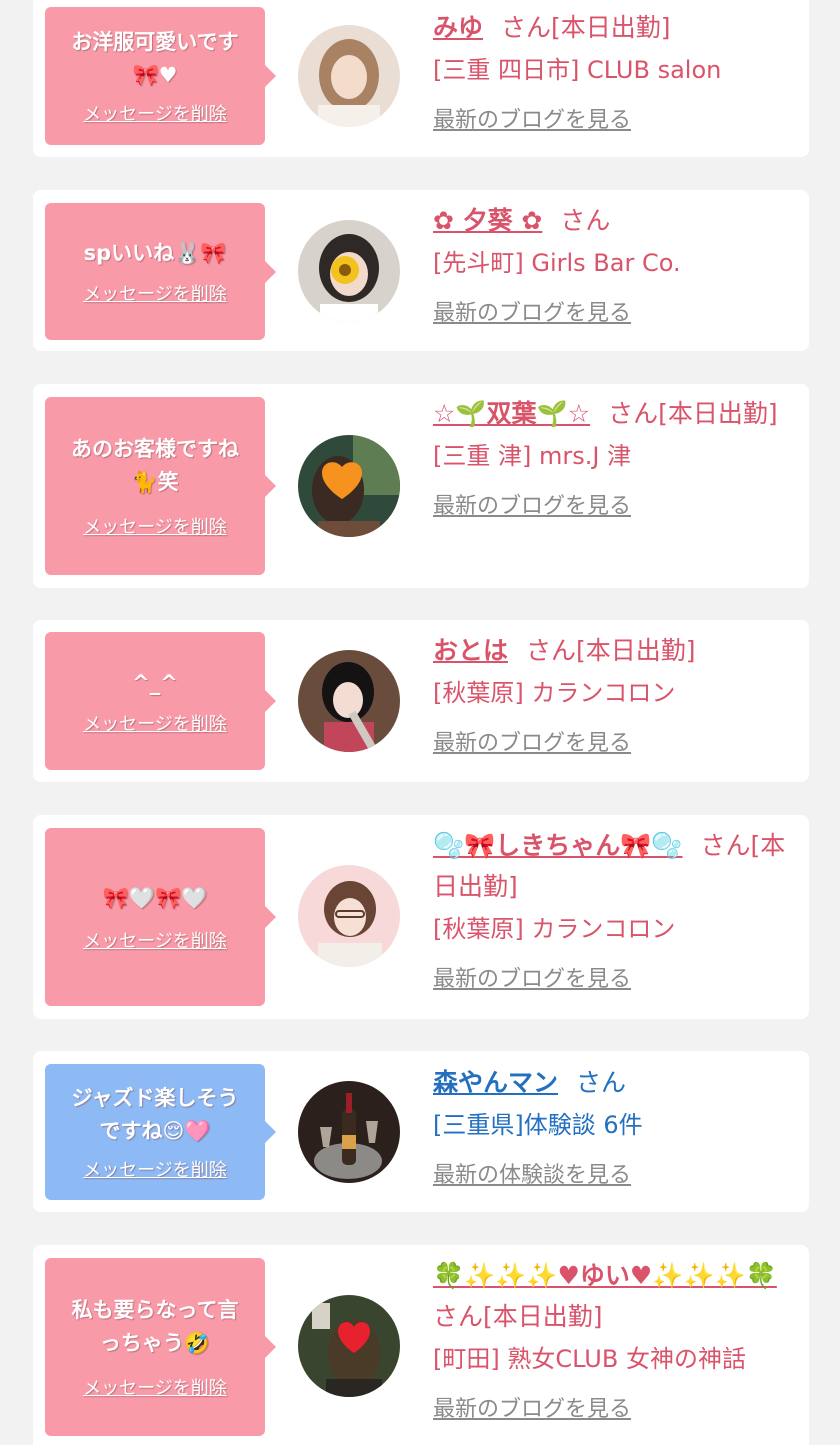  Describe the element at coordinates (470, 650) in the screenshot. I see `cast-name-link: おとは` at that location.